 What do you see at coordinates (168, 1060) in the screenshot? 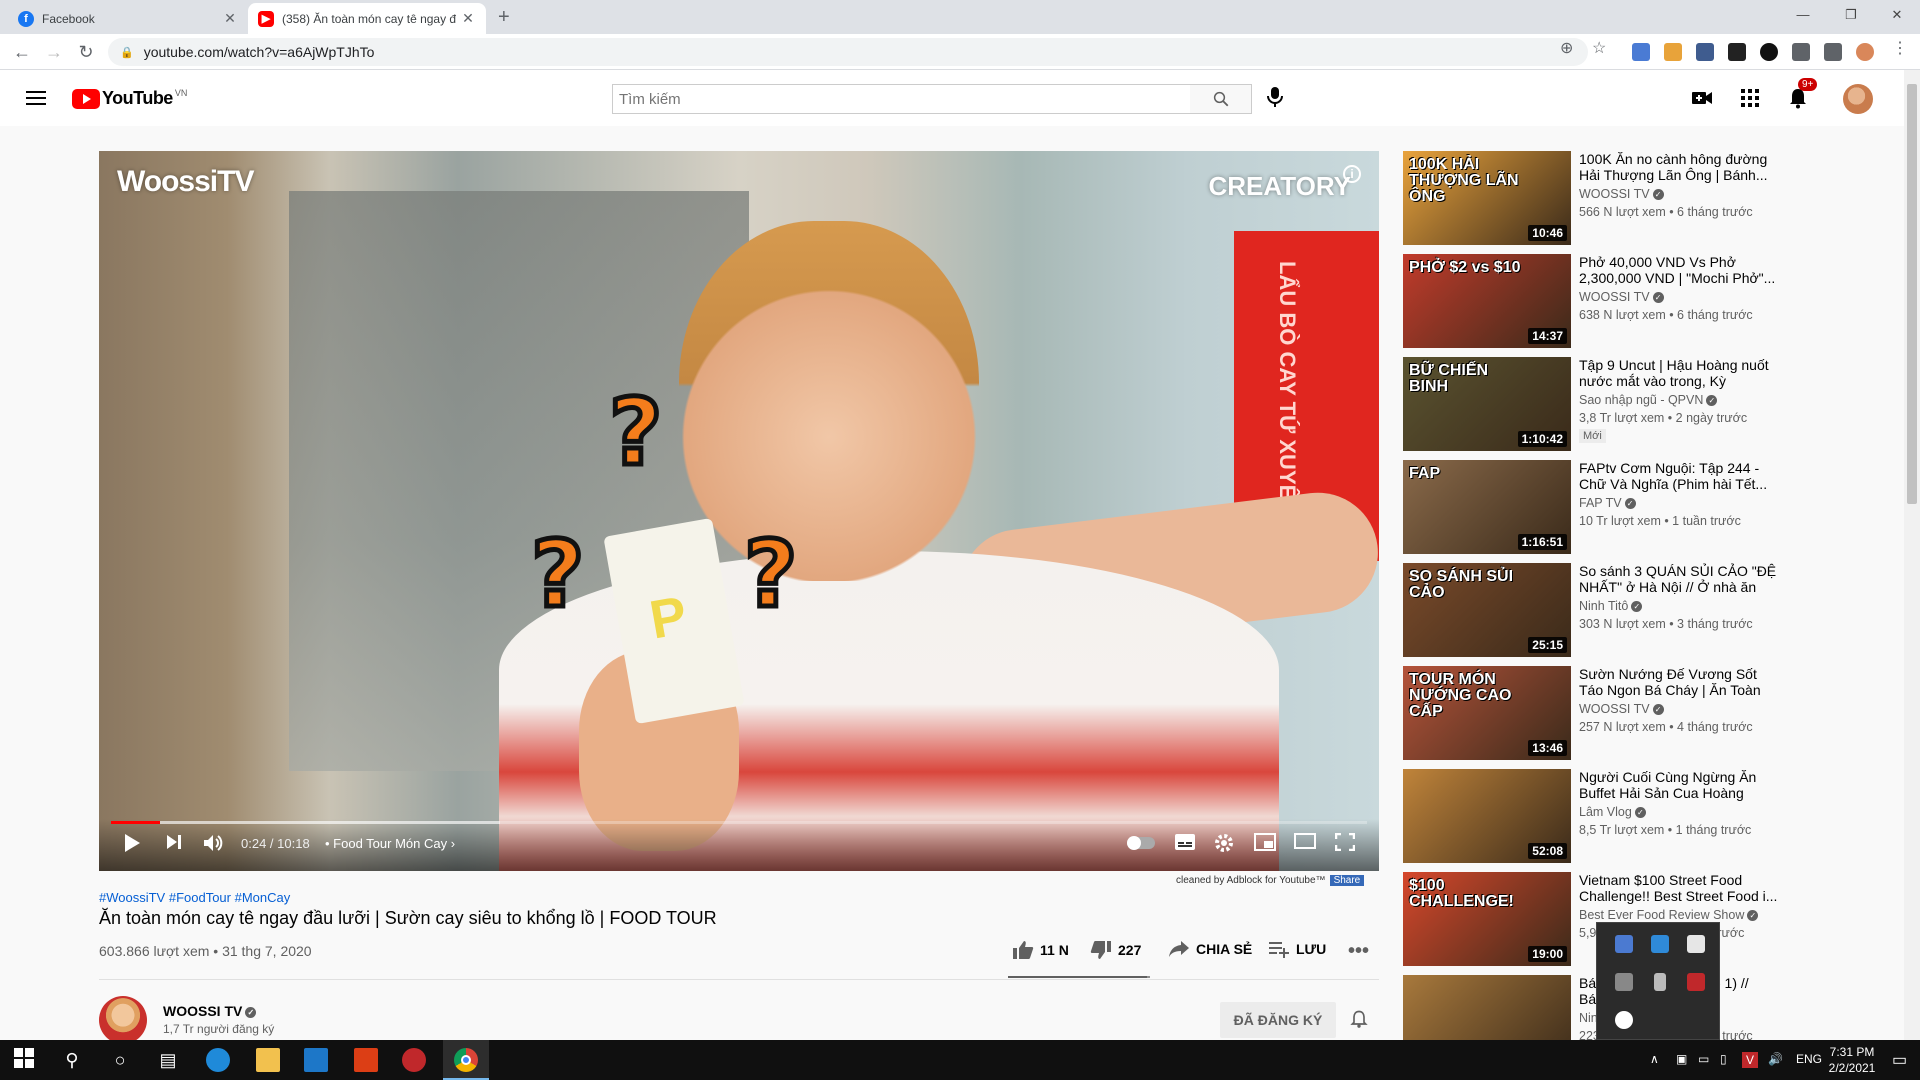
I see `task-view-icon: ▤` at bounding box center [168, 1060].